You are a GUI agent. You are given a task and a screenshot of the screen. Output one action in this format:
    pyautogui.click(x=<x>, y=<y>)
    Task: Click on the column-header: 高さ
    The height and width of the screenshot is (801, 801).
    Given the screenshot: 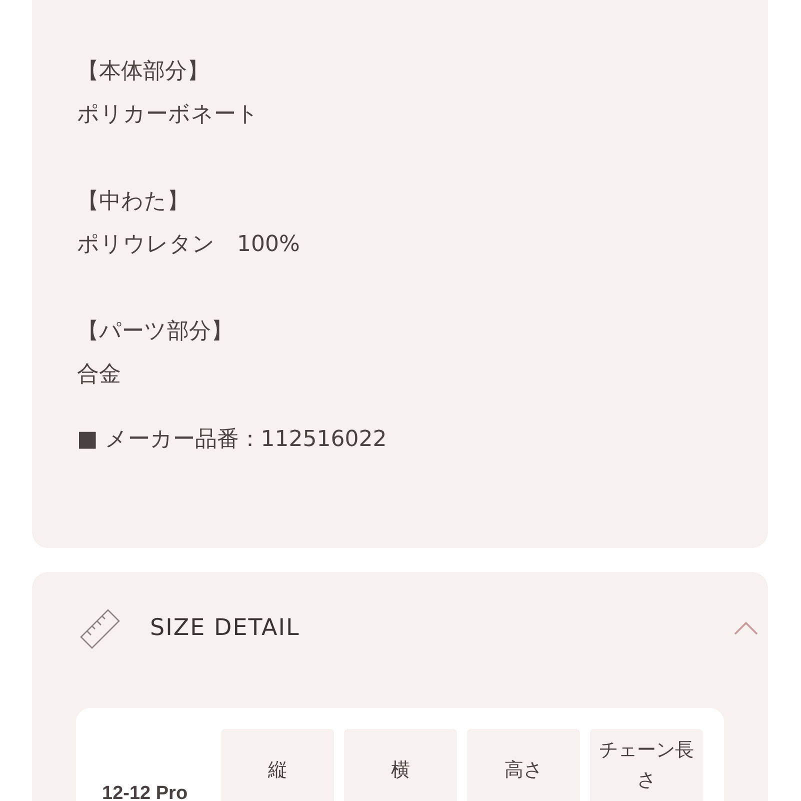 What is the action you would take?
    pyautogui.click(x=523, y=765)
    